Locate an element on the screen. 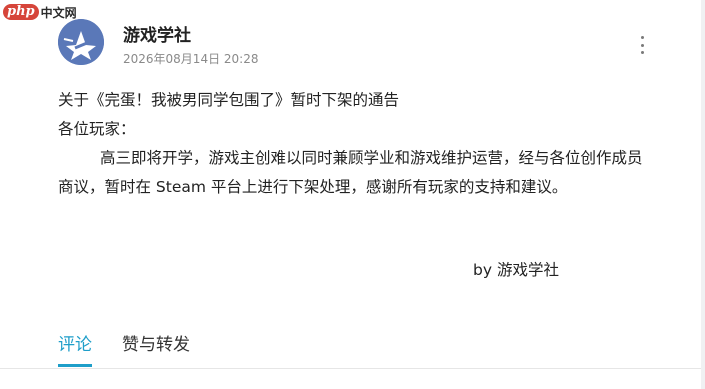  site-watermark: php 中文网 is located at coordinates (40, 12).